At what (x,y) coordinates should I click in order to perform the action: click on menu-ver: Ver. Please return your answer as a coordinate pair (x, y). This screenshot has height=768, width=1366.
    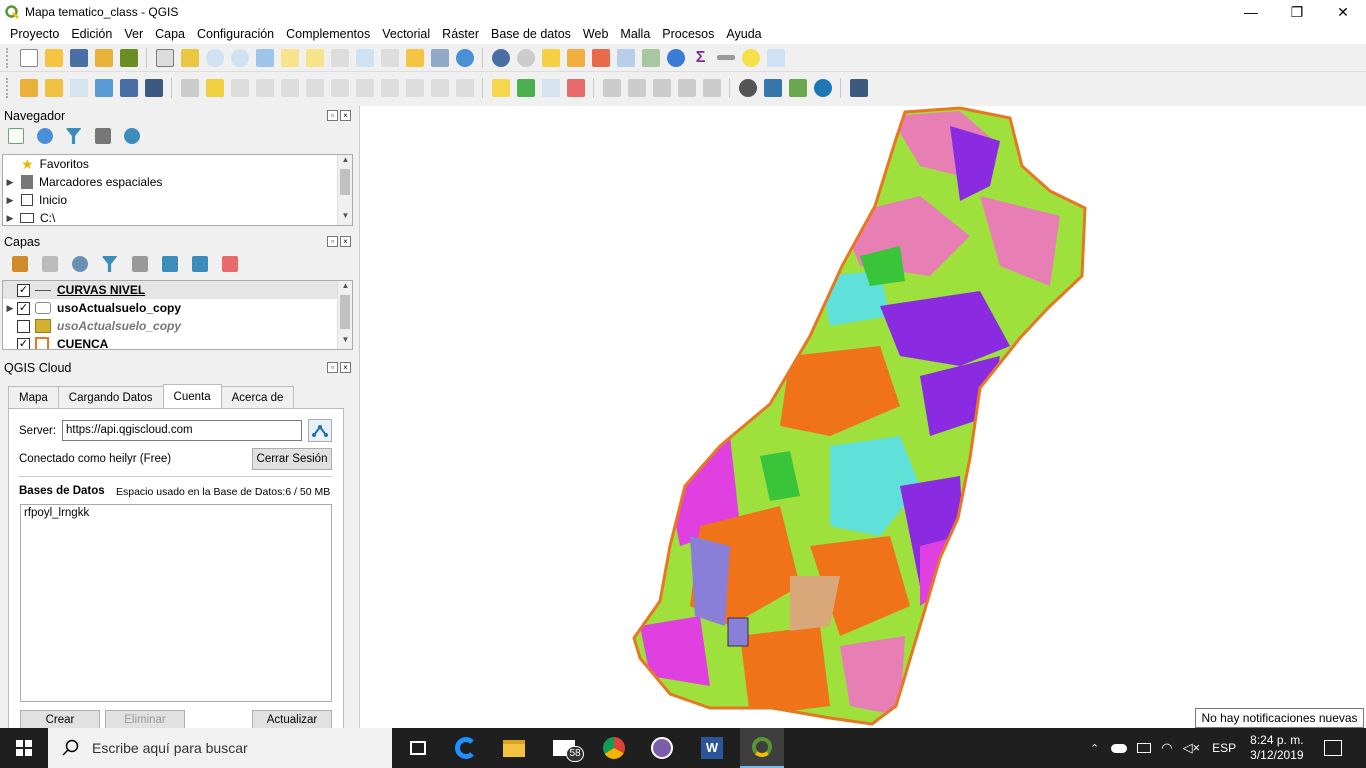
    Looking at the image, I should click on (133, 34).